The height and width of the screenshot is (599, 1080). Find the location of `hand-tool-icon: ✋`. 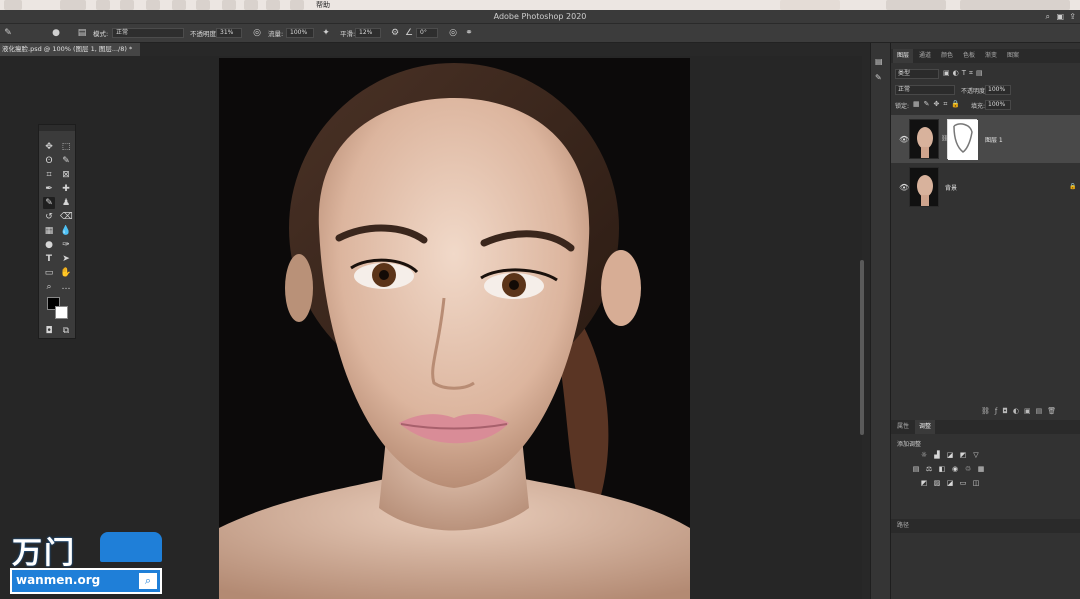

hand-tool-icon: ✋ is located at coordinates (66, 273).